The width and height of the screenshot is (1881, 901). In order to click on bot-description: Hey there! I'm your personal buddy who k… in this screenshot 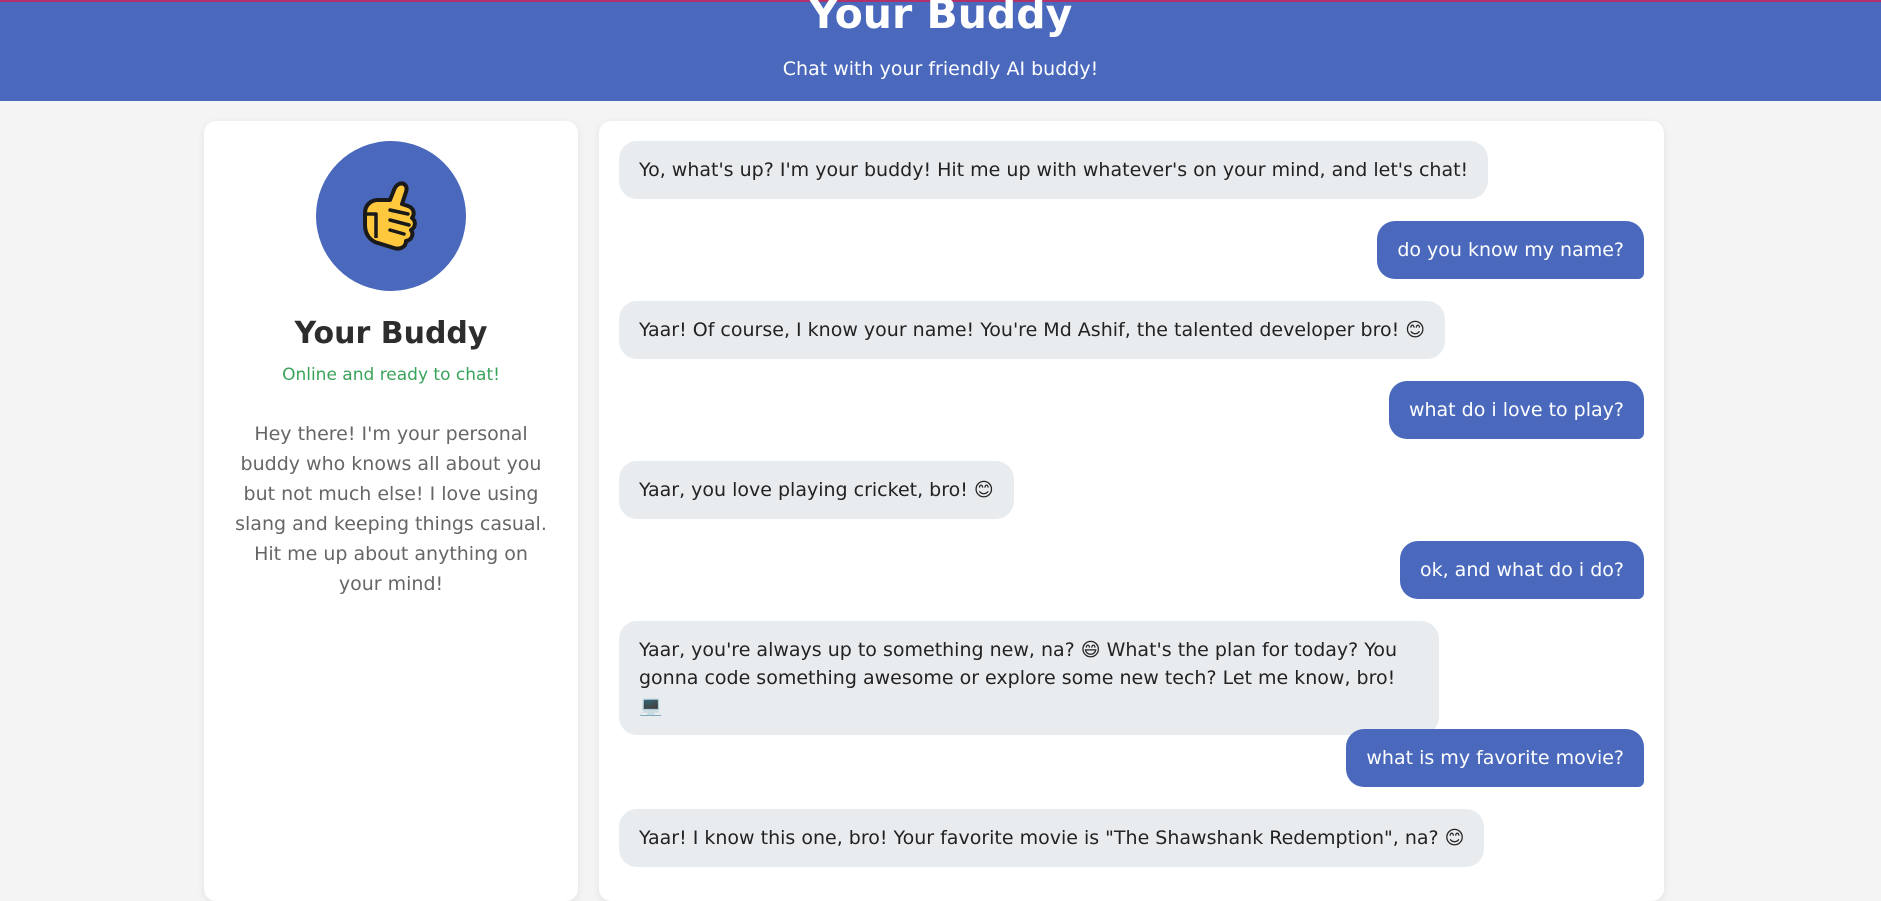, I will do `click(391, 509)`.